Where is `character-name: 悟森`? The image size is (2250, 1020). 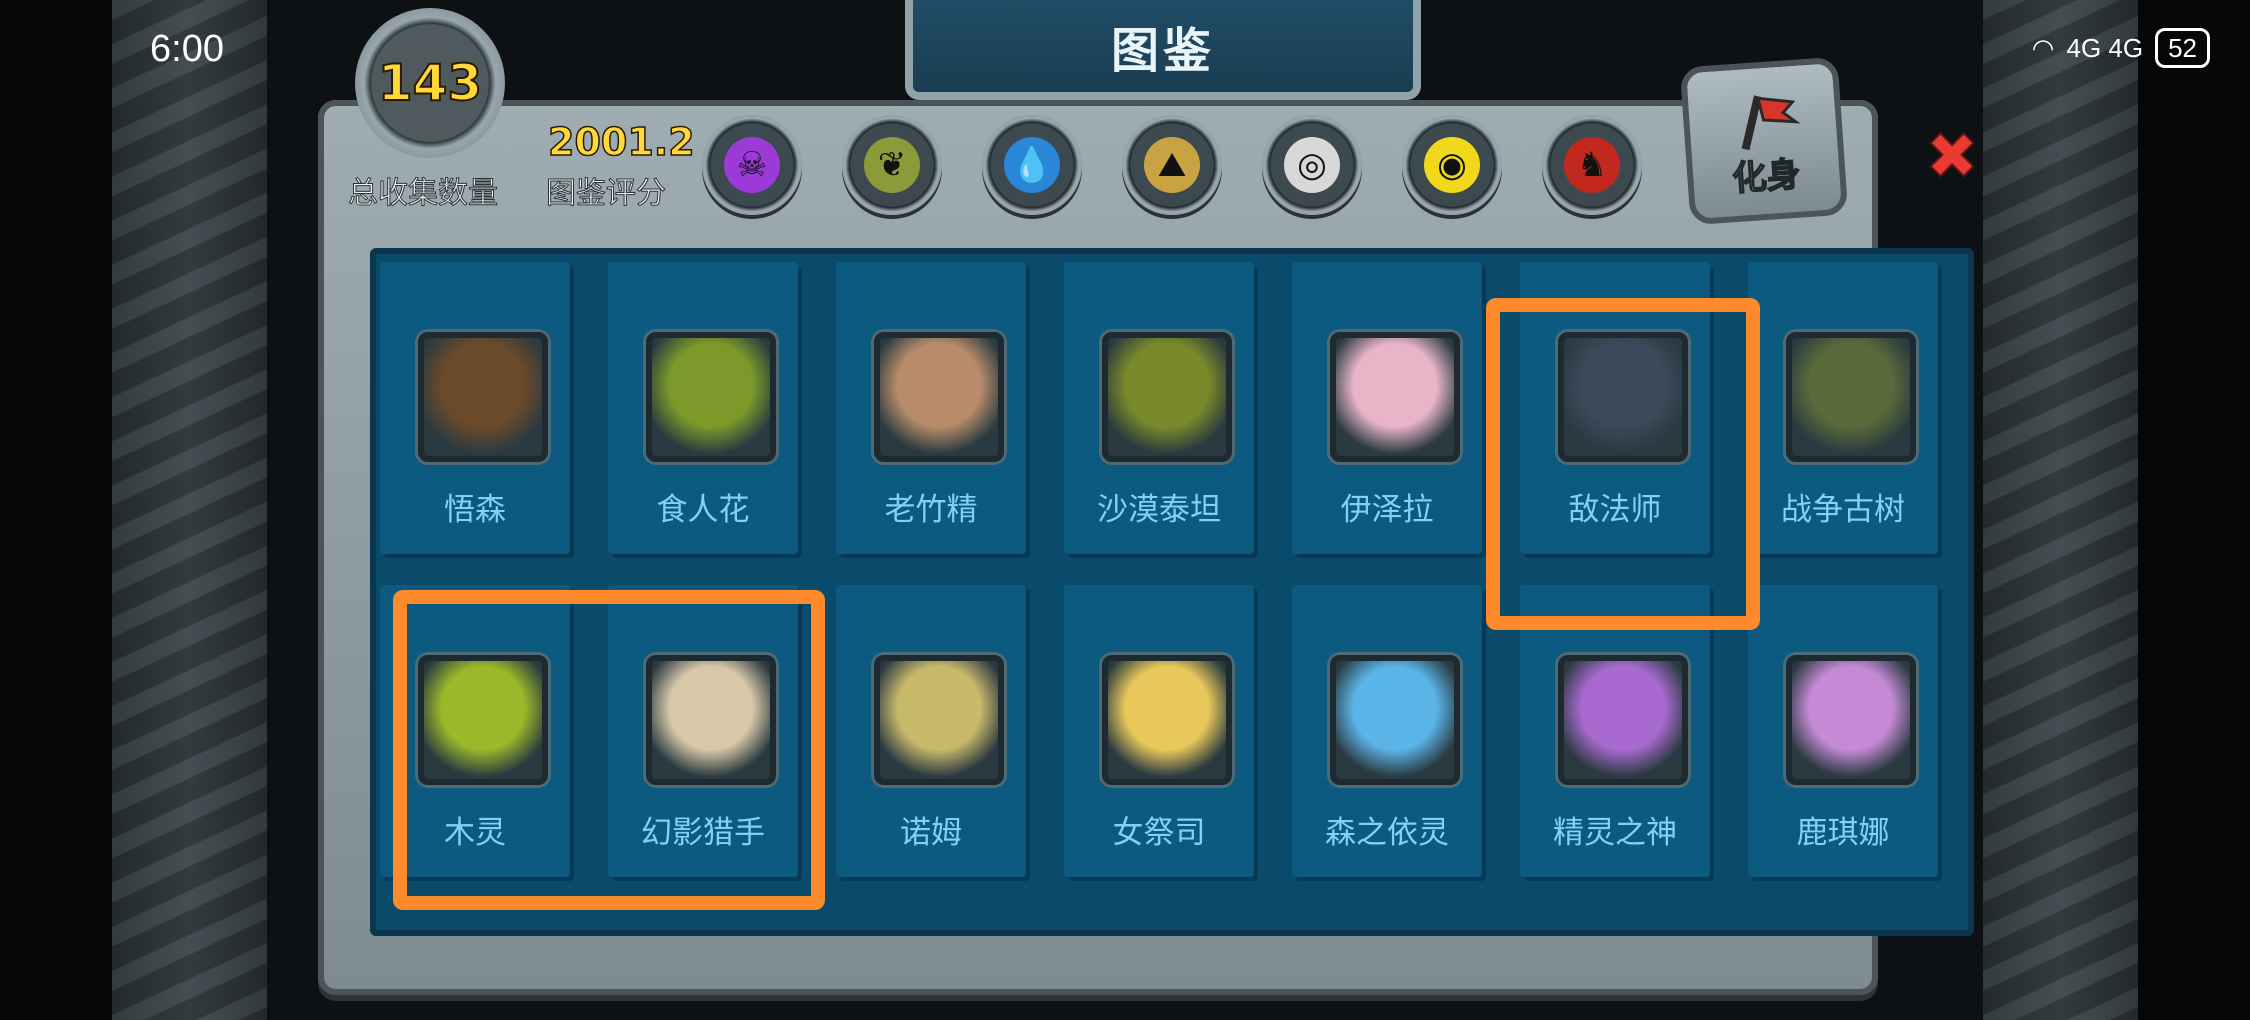 character-name: 悟森 is located at coordinates (475, 510).